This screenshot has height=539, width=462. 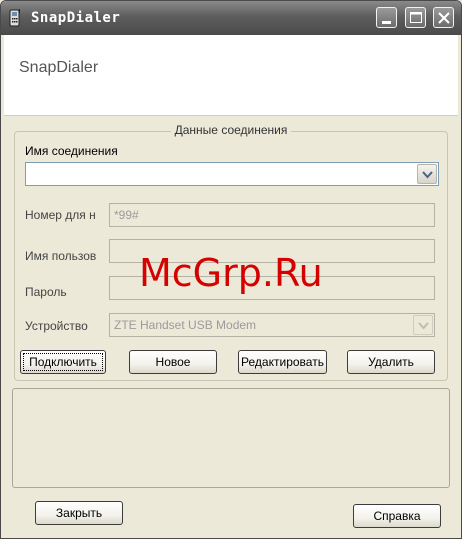 What do you see at coordinates (386, 17) in the screenshot?
I see `minimize-button` at bounding box center [386, 17].